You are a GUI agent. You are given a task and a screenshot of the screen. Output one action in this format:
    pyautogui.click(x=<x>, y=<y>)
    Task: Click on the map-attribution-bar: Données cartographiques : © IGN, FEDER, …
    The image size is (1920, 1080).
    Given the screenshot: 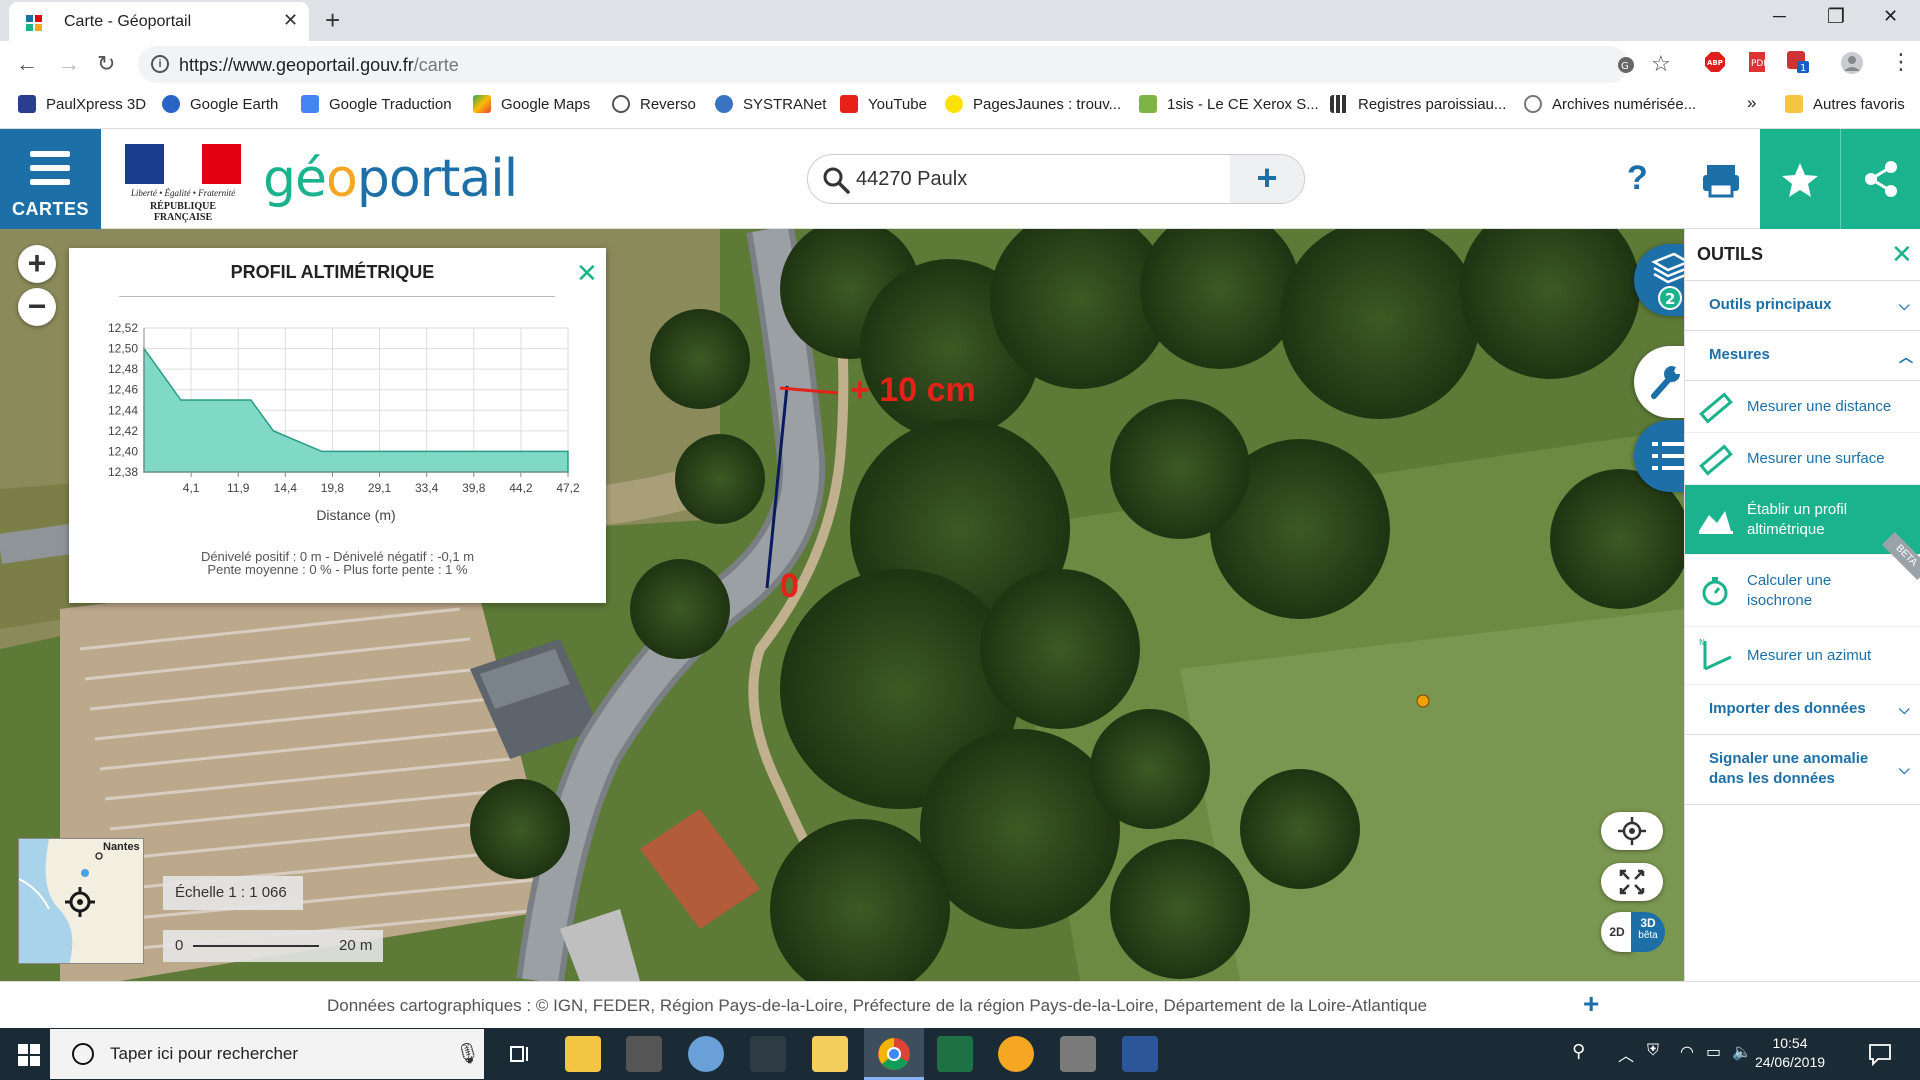 What is the action you would take?
    pyautogui.click(x=960, y=1004)
    